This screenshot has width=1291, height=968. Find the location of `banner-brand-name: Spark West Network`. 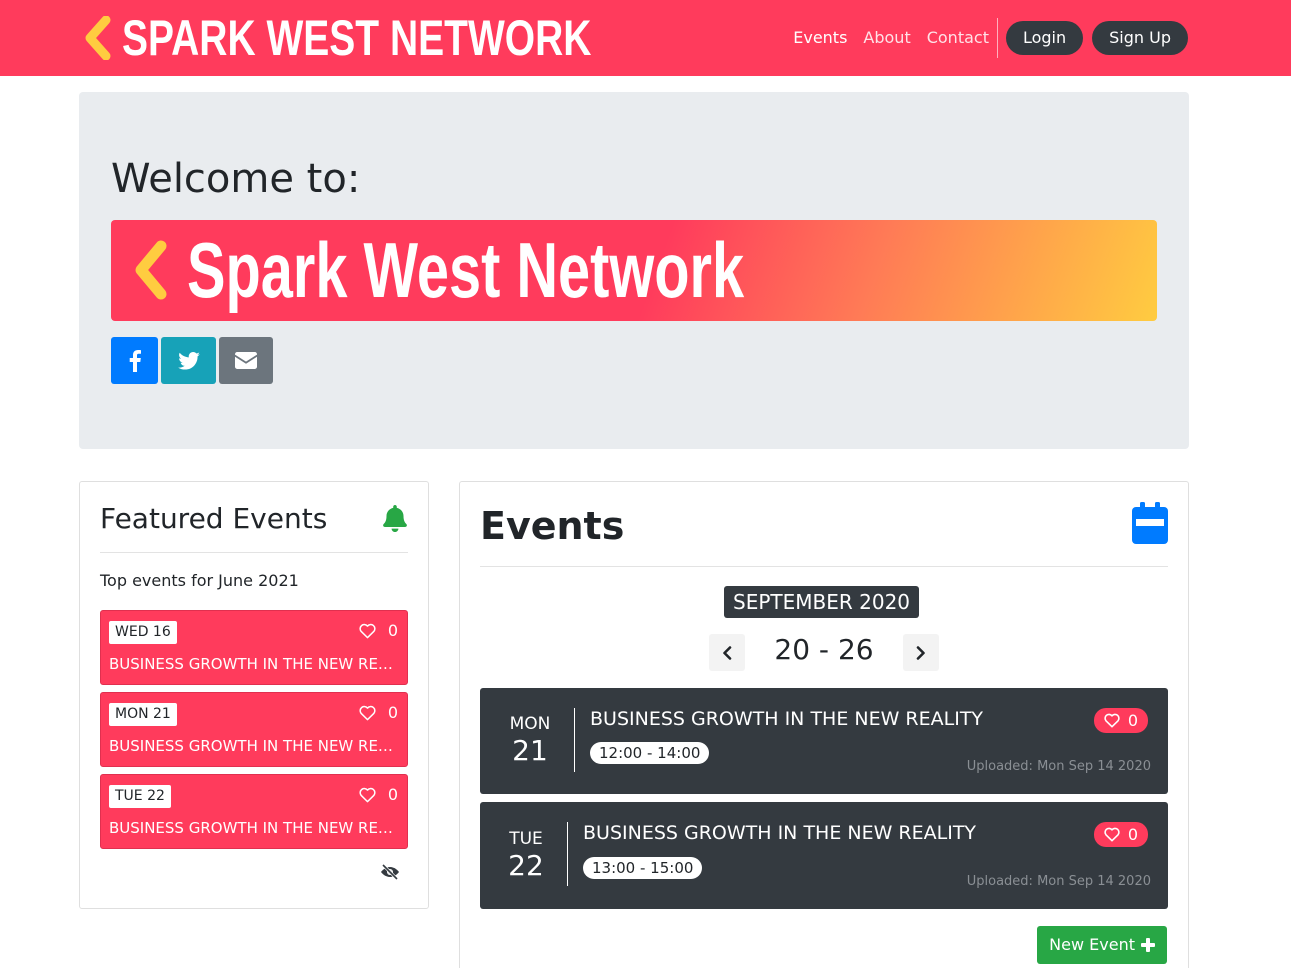

banner-brand-name: Spark West Network is located at coordinates (466, 270).